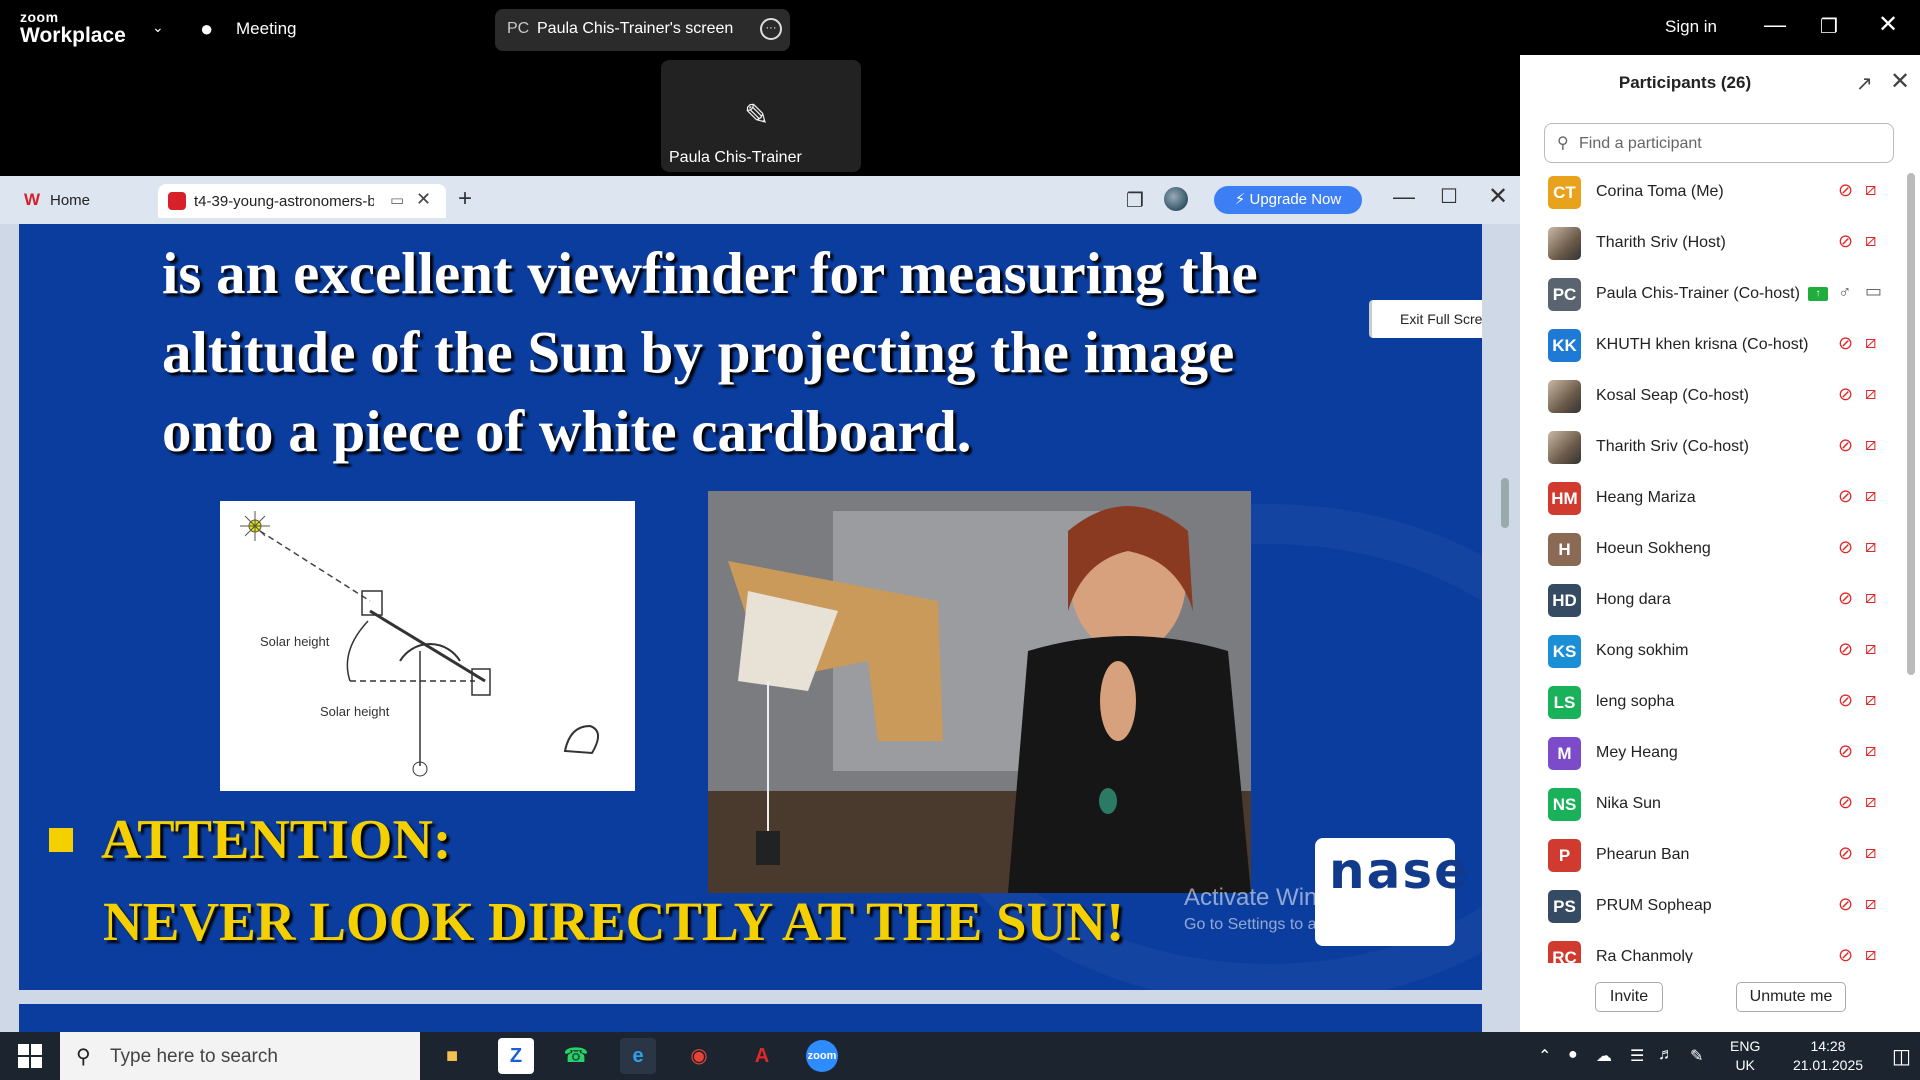 The image size is (1920, 1080). I want to click on participant-row: HD Hong dara ⊘ ⧄, so click(1712, 601).